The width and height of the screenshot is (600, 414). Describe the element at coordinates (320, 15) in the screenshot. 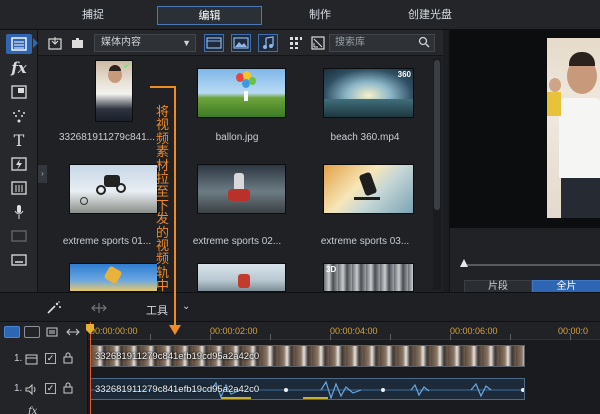

I see `tab-produce: 制作` at that location.